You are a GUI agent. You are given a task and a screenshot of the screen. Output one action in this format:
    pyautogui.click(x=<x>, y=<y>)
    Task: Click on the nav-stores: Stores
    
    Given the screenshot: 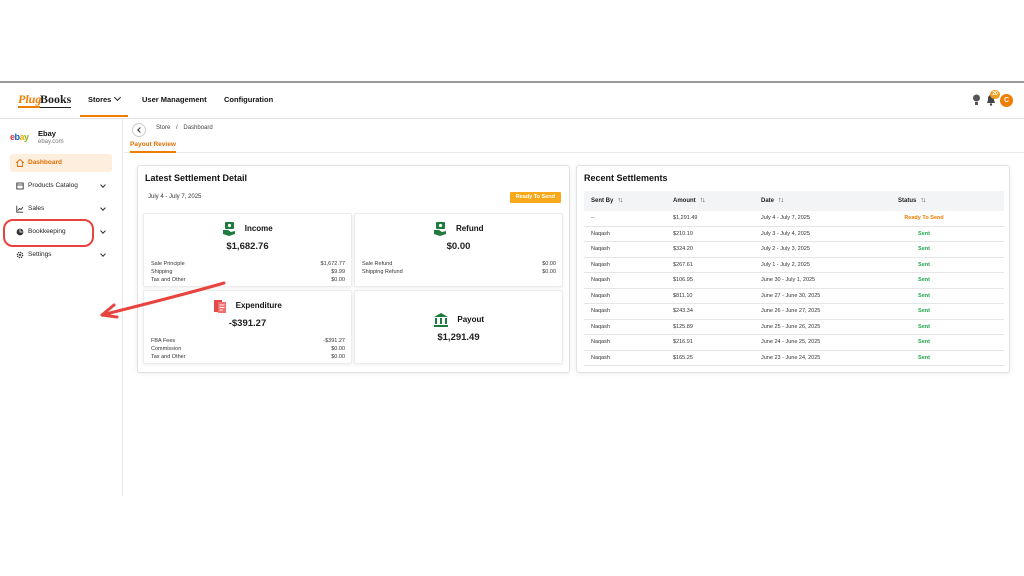 What is the action you would take?
    pyautogui.click(x=104, y=100)
    